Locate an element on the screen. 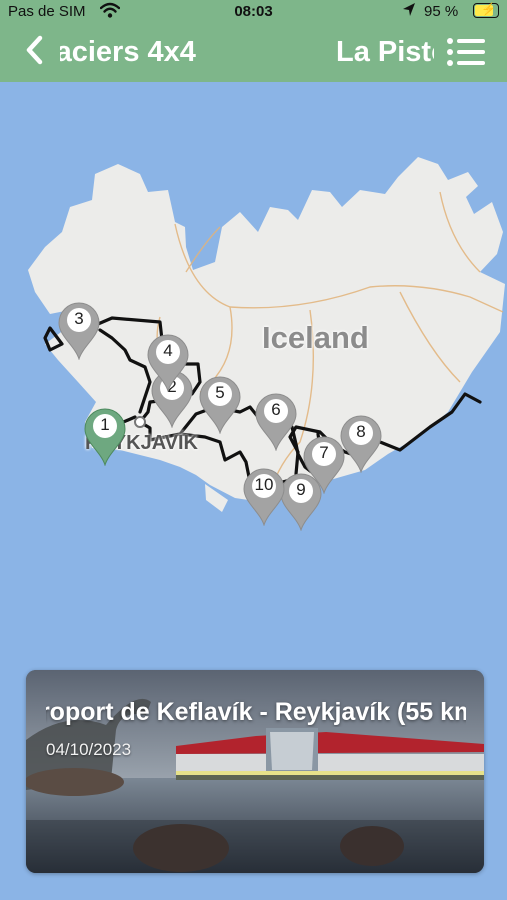 The image size is (507, 900). battery-percentage: 95 % is located at coordinates (441, 11).